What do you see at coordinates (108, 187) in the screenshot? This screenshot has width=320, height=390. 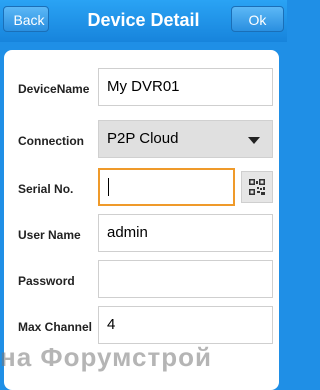 I see `text-caret` at bounding box center [108, 187].